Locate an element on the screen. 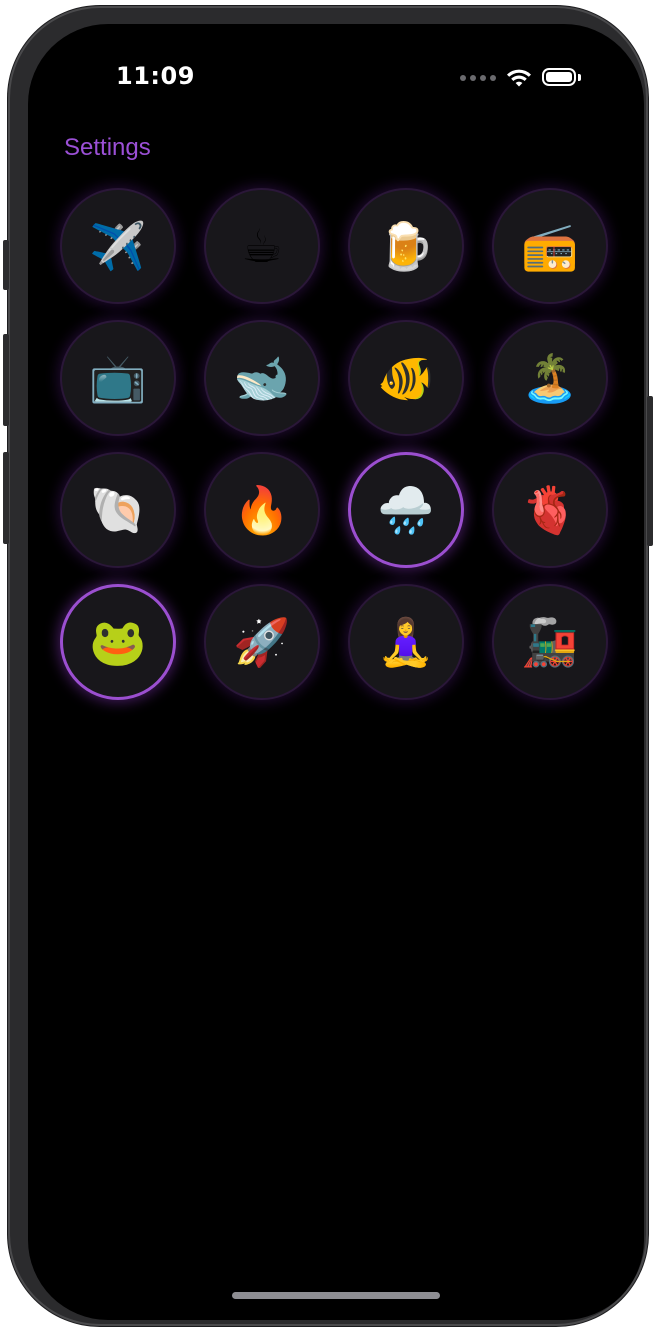 This screenshot has height=1332, width=656. status-bar: 11:09 is located at coordinates (336, 74).